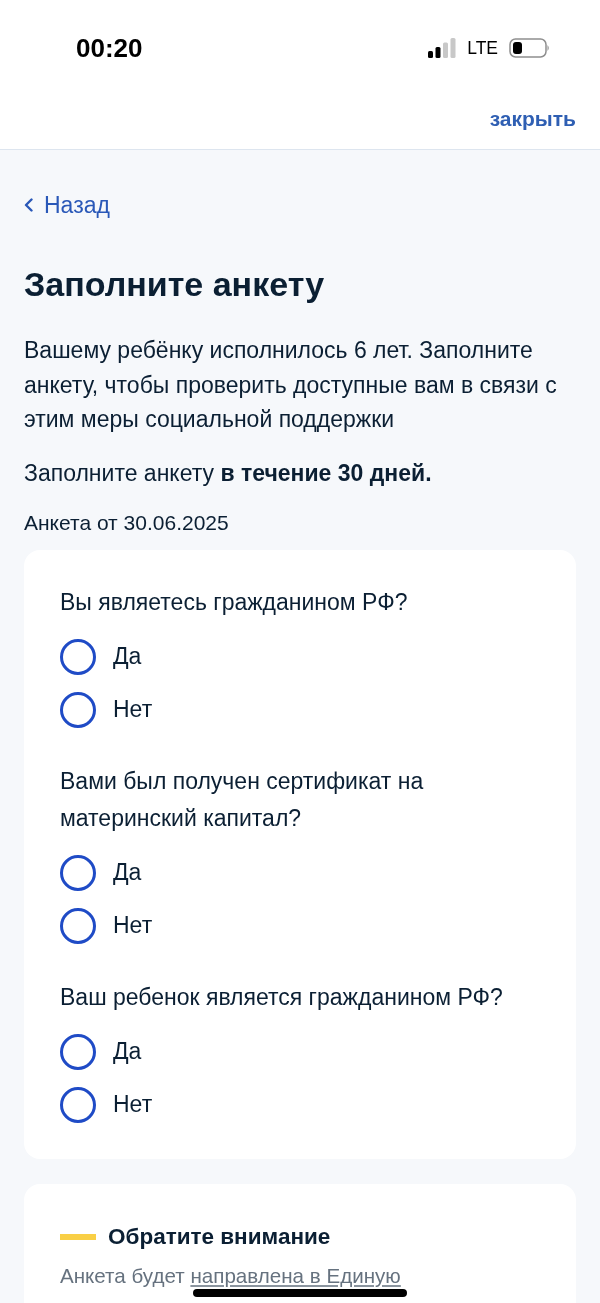 This screenshot has width=600, height=1303. I want to click on status-time: 00:20, so click(109, 48).